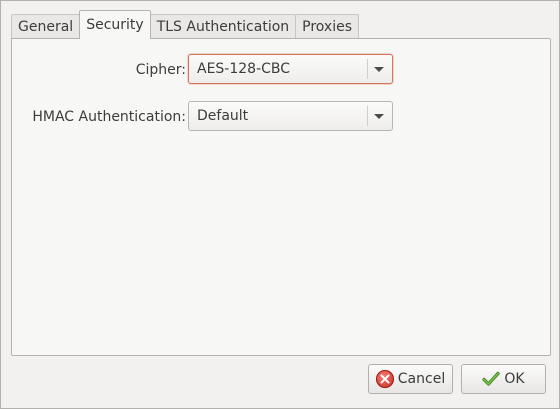  What do you see at coordinates (223, 116) in the screenshot?
I see `hmac-authentication-value: Default` at bounding box center [223, 116].